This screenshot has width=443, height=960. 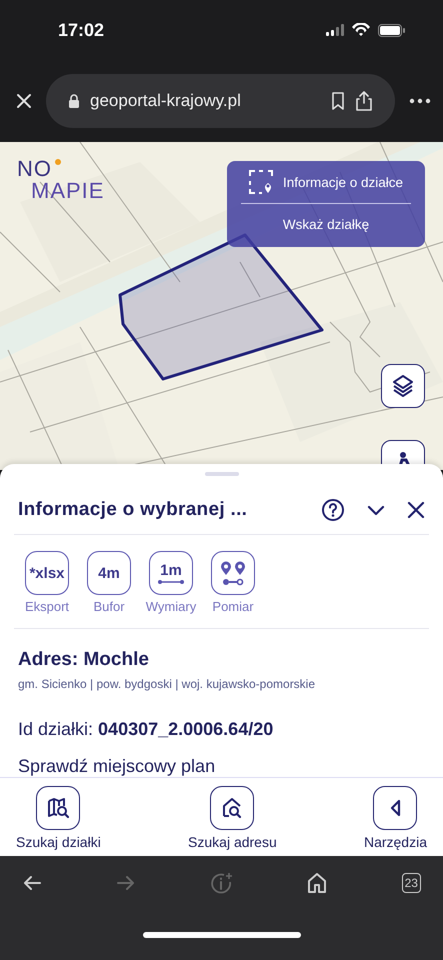 What do you see at coordinates (58, 842) in the screenshot?
I see `nav-label: Szukaj działki` at bounding box center [58, 842].